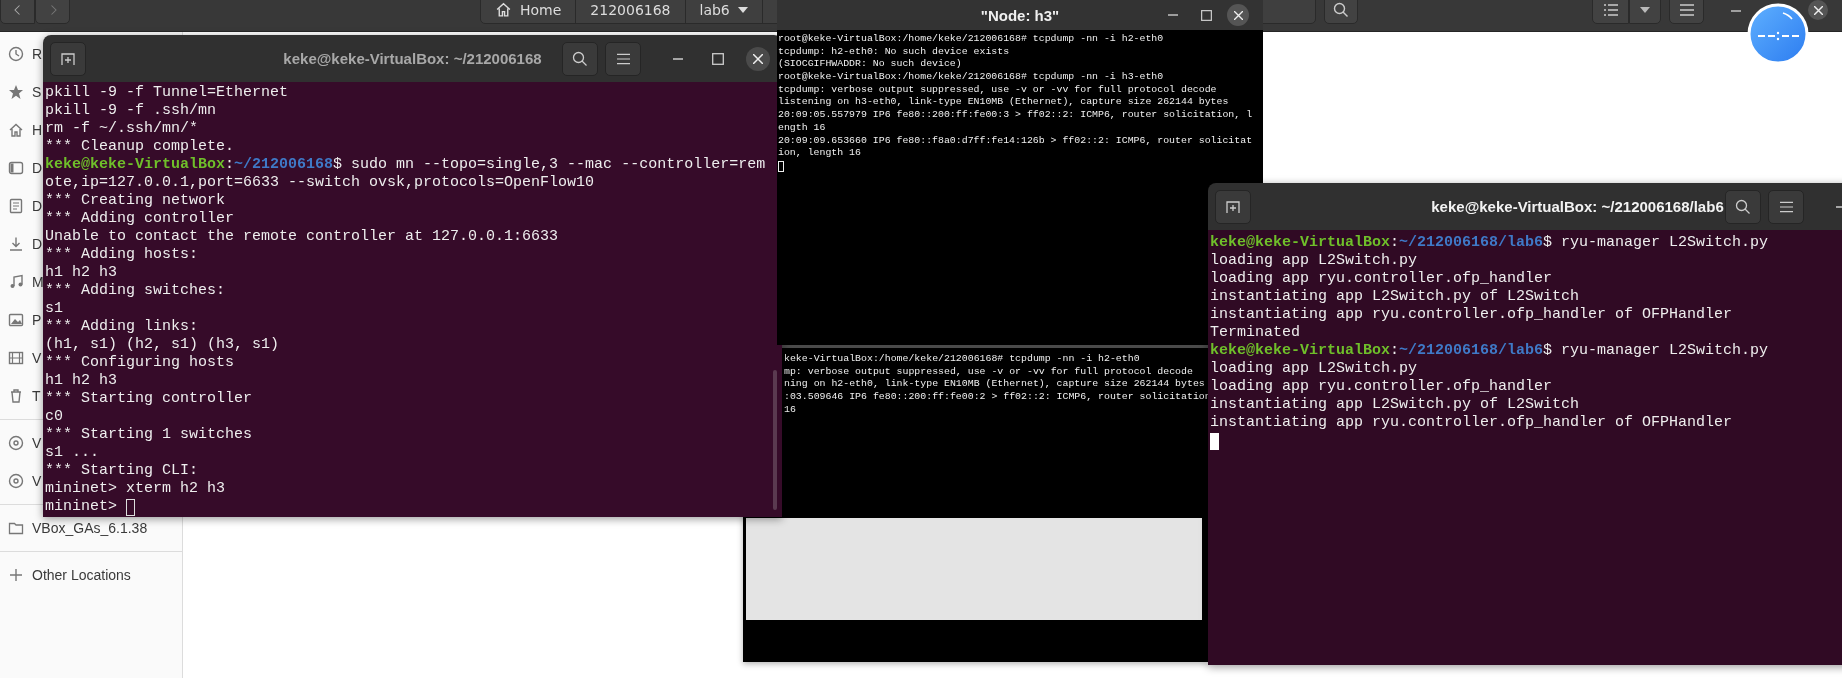 This screenshot has height=678, width=1842. Describe the element at coordinates (140, 147) in the screenshot. I see `terminal-line: *** Cleanup complete.` at that location.